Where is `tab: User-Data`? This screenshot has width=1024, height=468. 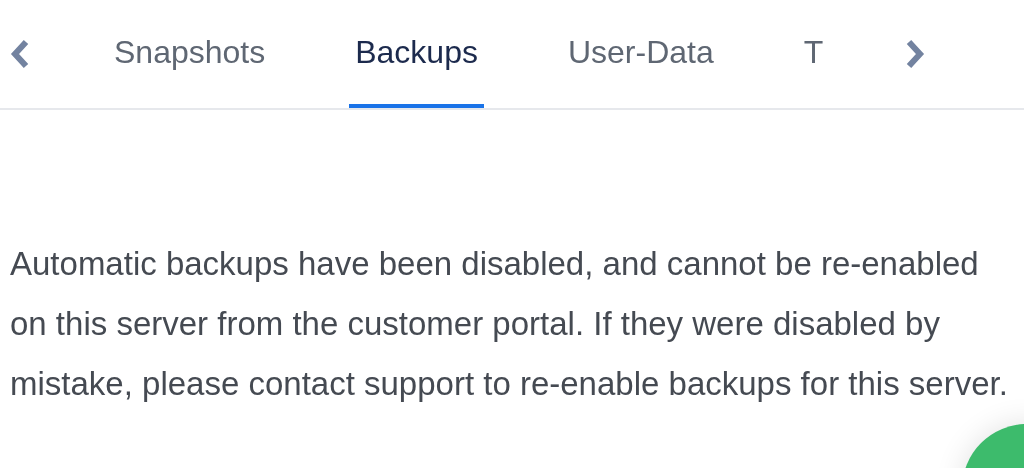
tab: User-Data is located at coordinates (640, 54).